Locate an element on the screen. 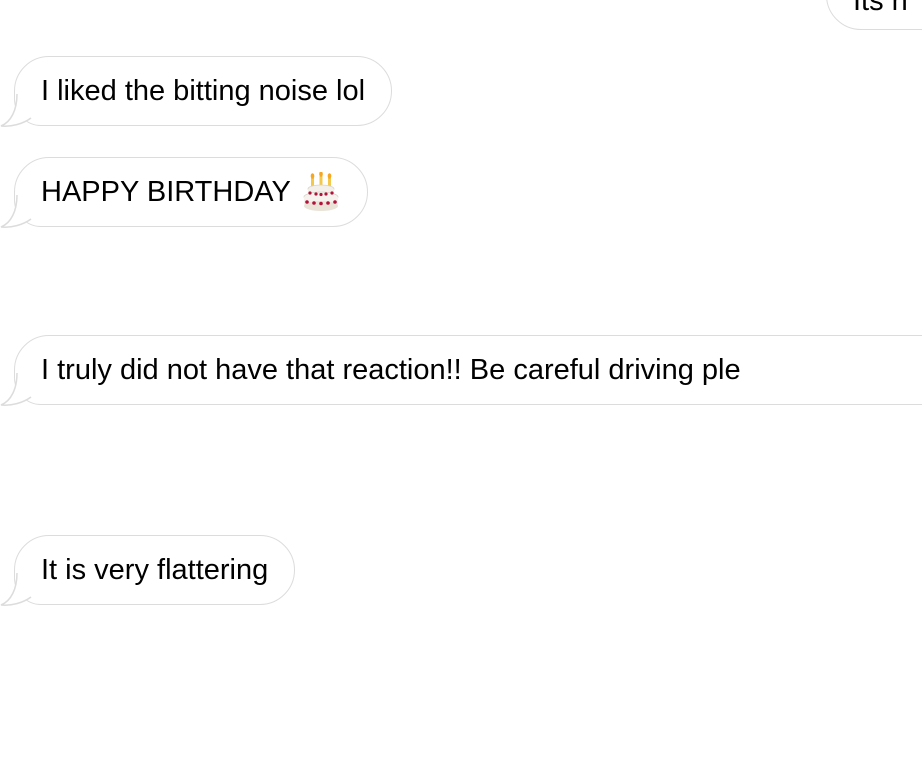  message-text: HAPPY BIRTHDAY is located at coordinates (166, 191).